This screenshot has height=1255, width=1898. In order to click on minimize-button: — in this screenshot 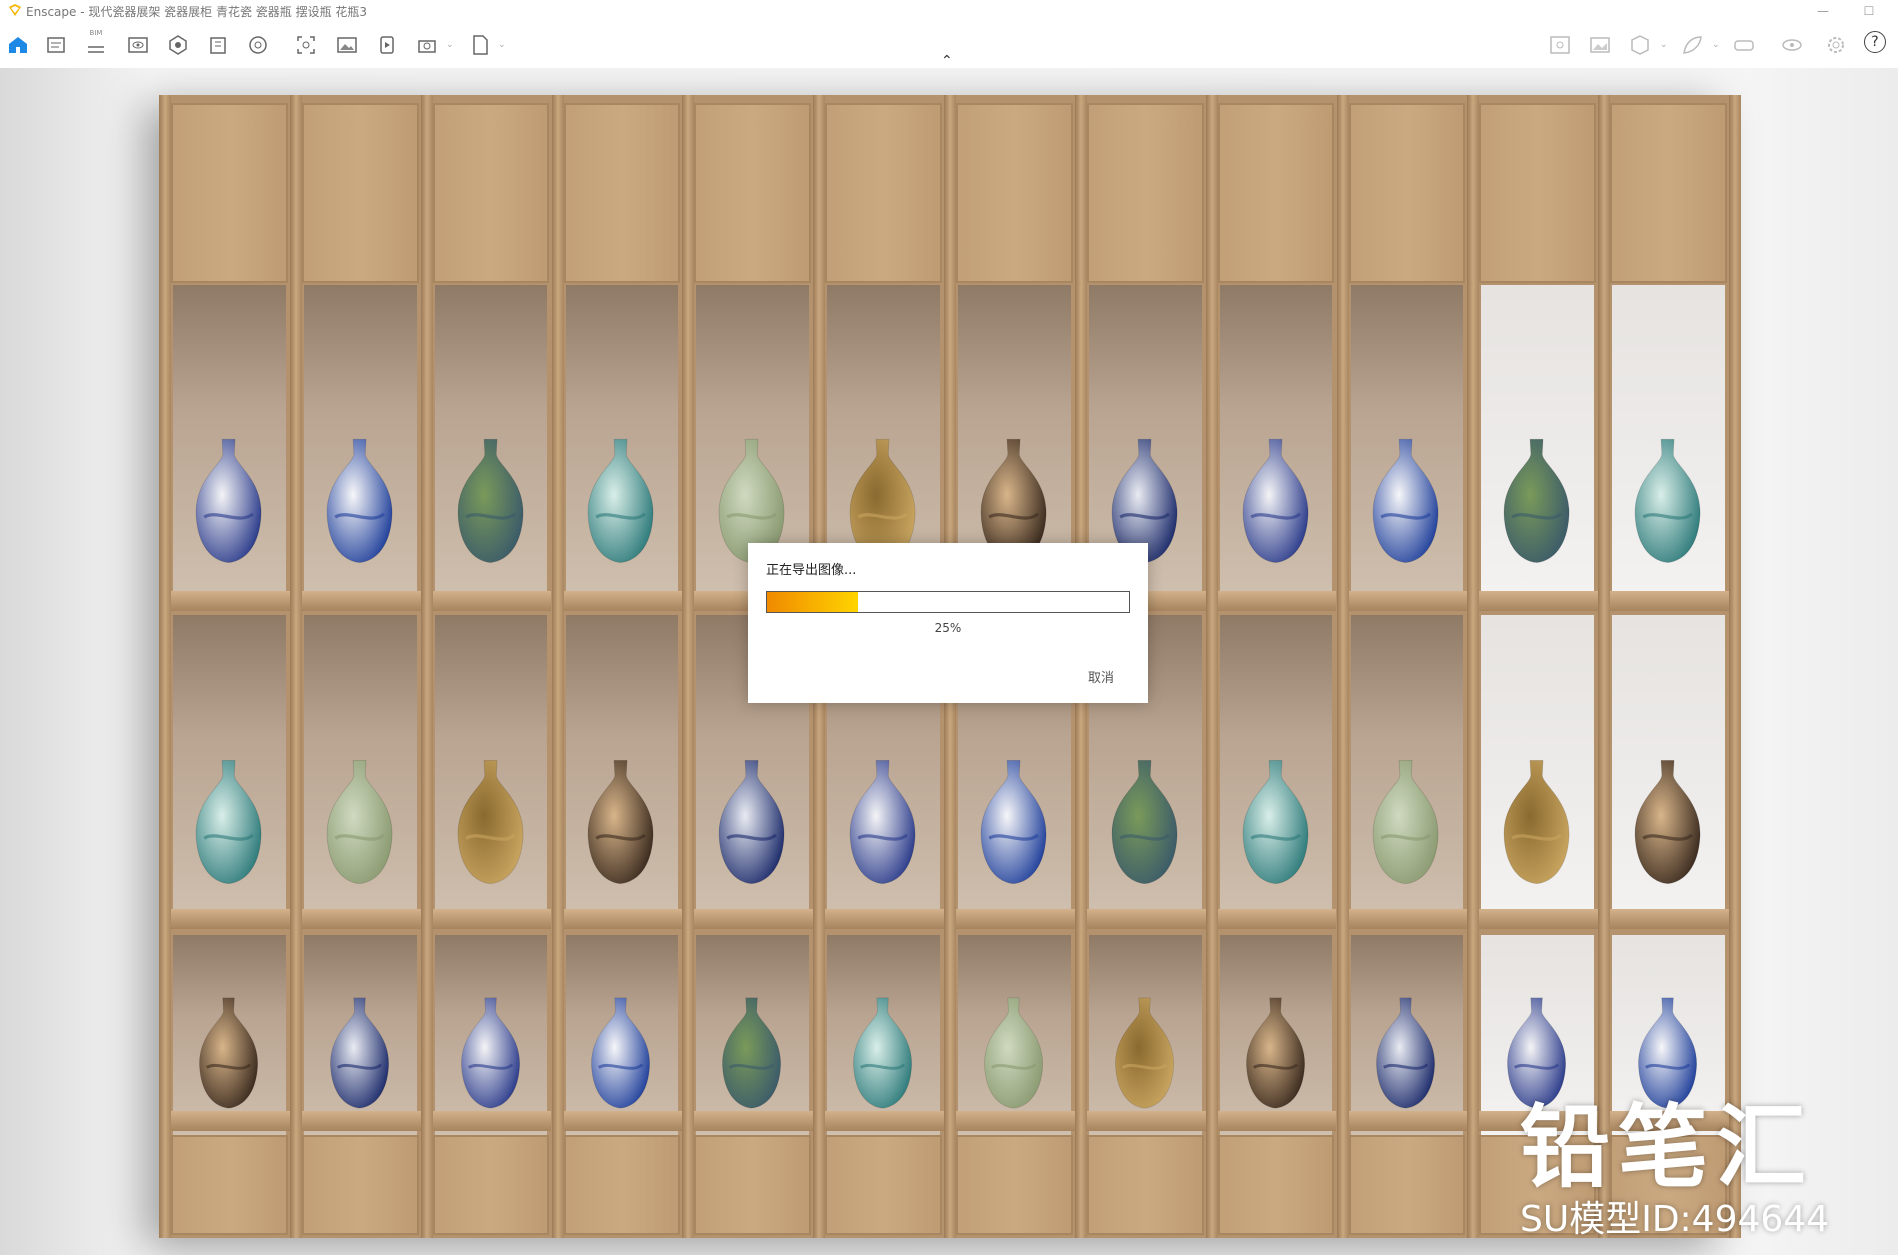, I will do `click(1823, 11)`.